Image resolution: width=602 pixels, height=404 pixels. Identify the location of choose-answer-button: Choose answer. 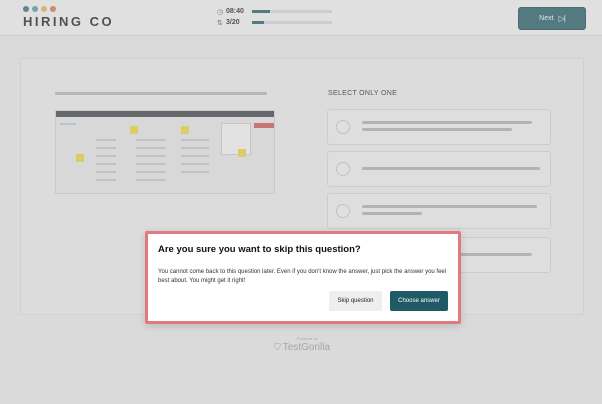
(419, 301).